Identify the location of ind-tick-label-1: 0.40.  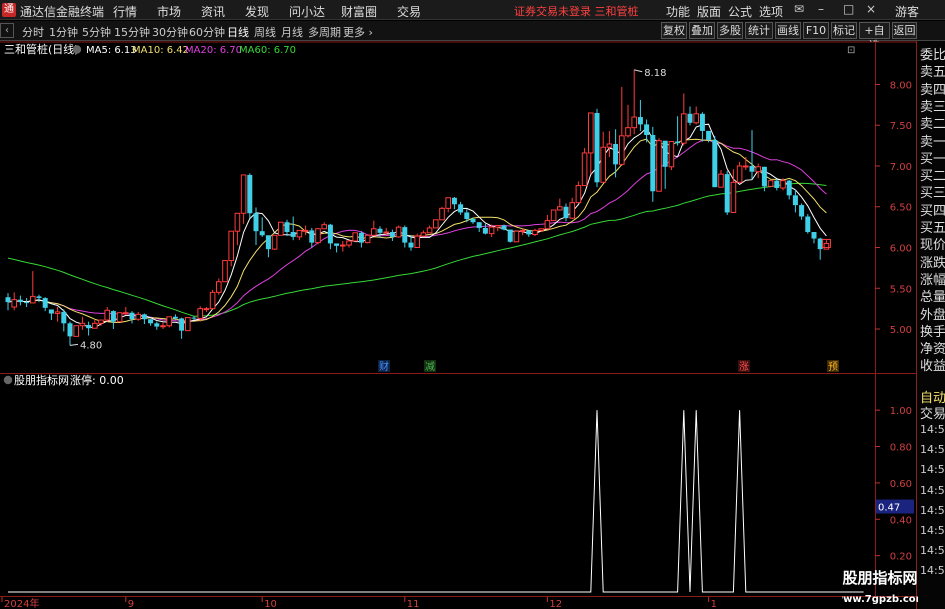
(901, 520).